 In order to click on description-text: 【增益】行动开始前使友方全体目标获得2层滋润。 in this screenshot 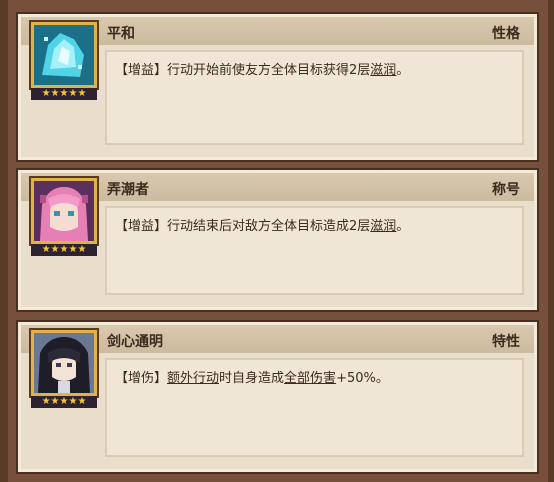, I will do `click(262, 70)`.